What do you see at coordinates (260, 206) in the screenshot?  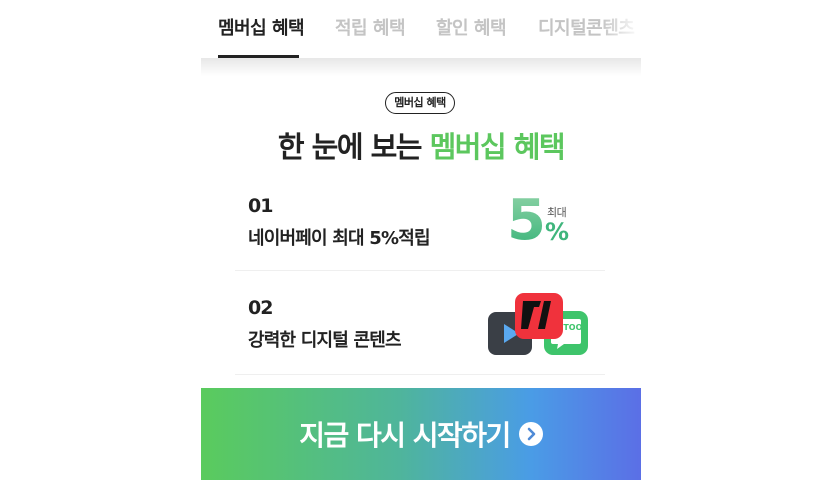 I see `benefit-number: 01` at bounding box center [260, 206].